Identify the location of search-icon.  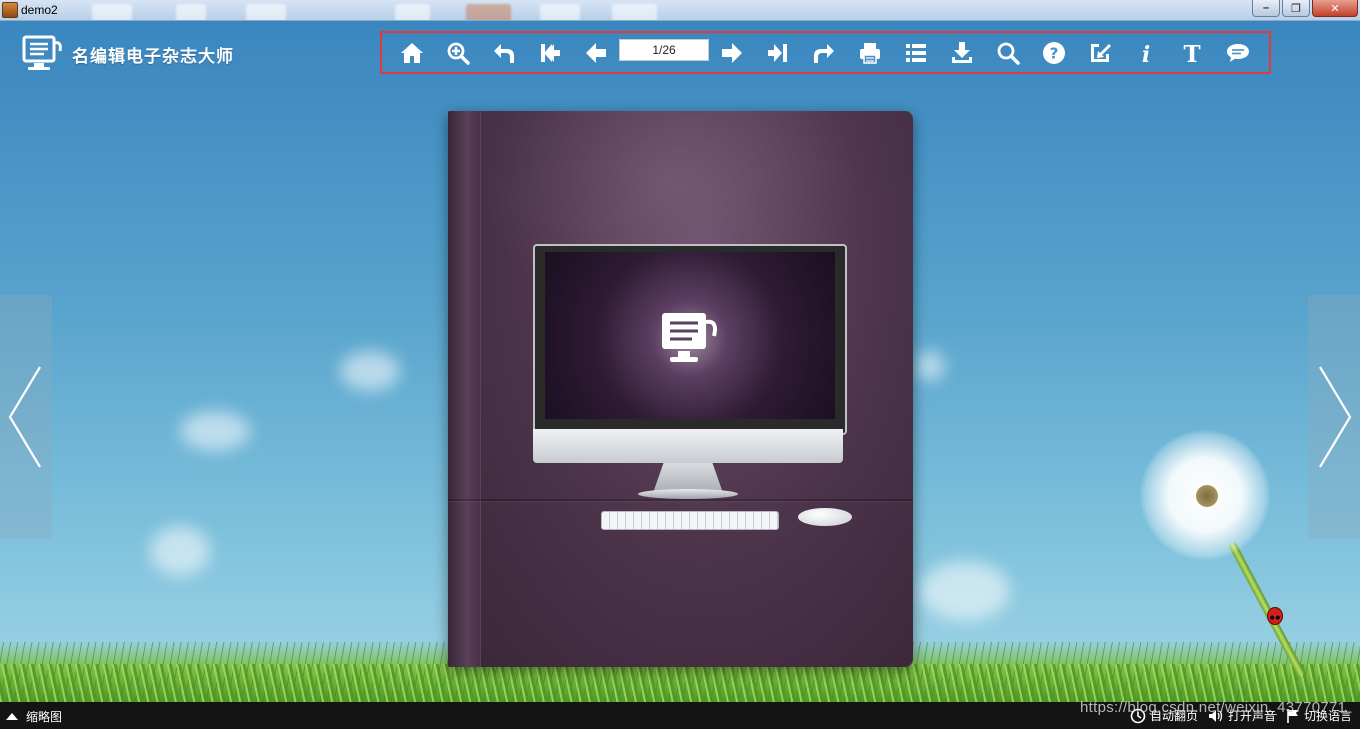
(1008, 53).